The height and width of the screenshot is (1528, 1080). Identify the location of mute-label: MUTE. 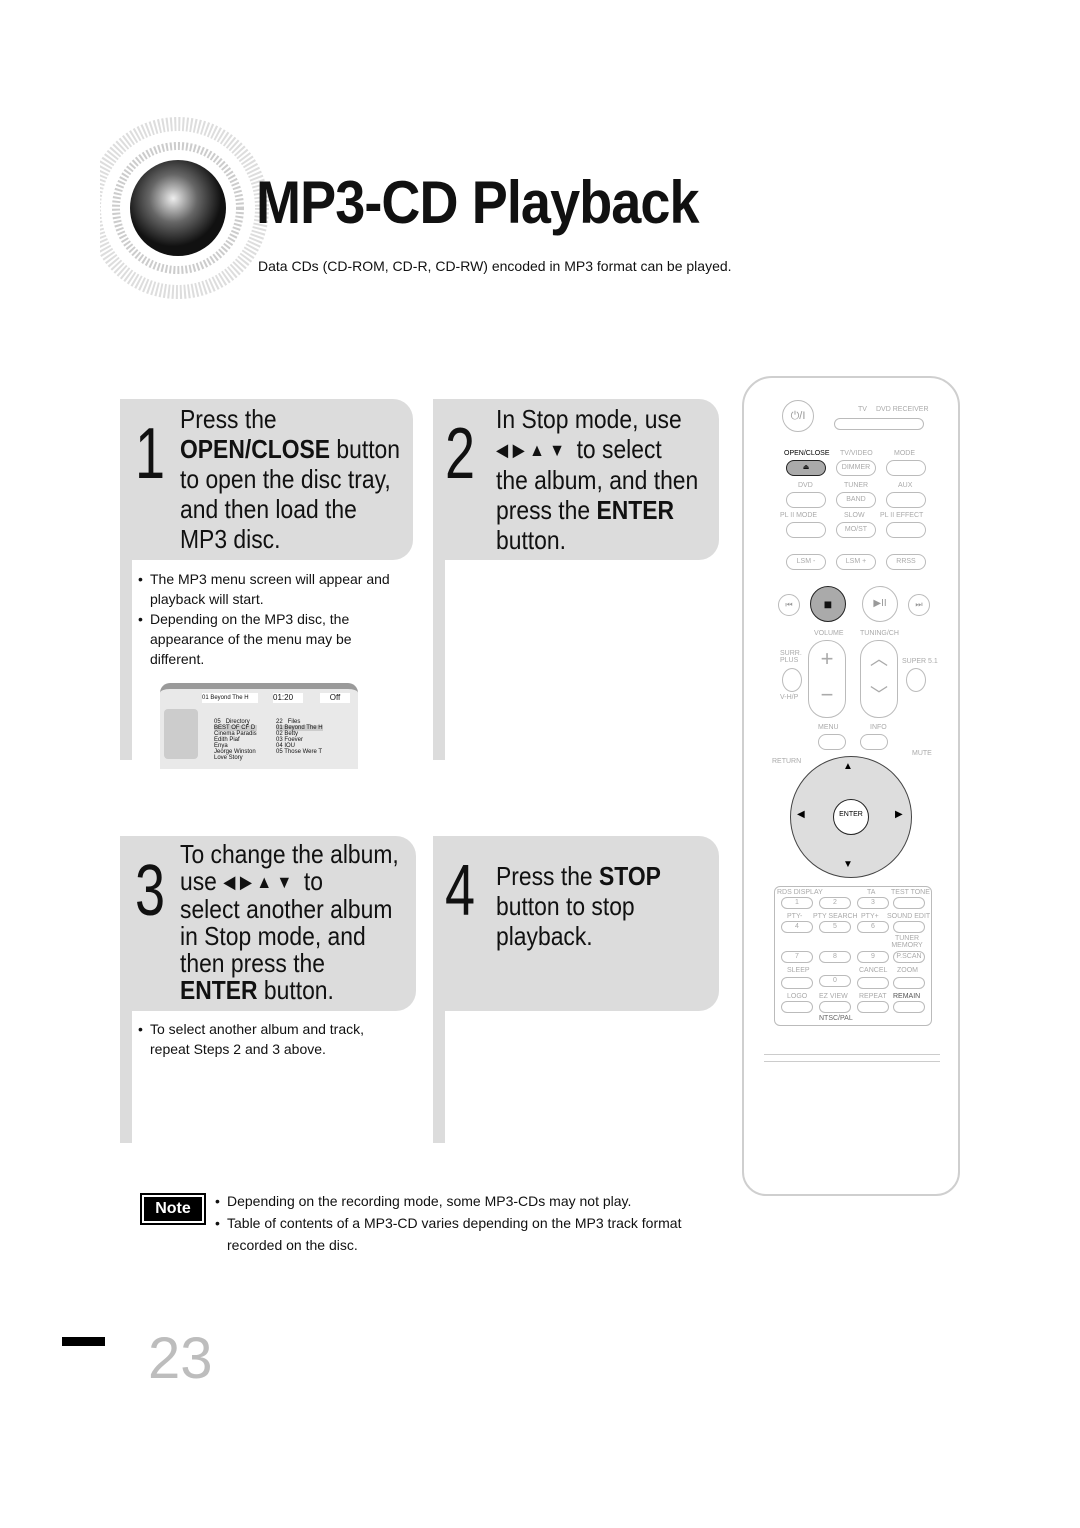
(922, 753).